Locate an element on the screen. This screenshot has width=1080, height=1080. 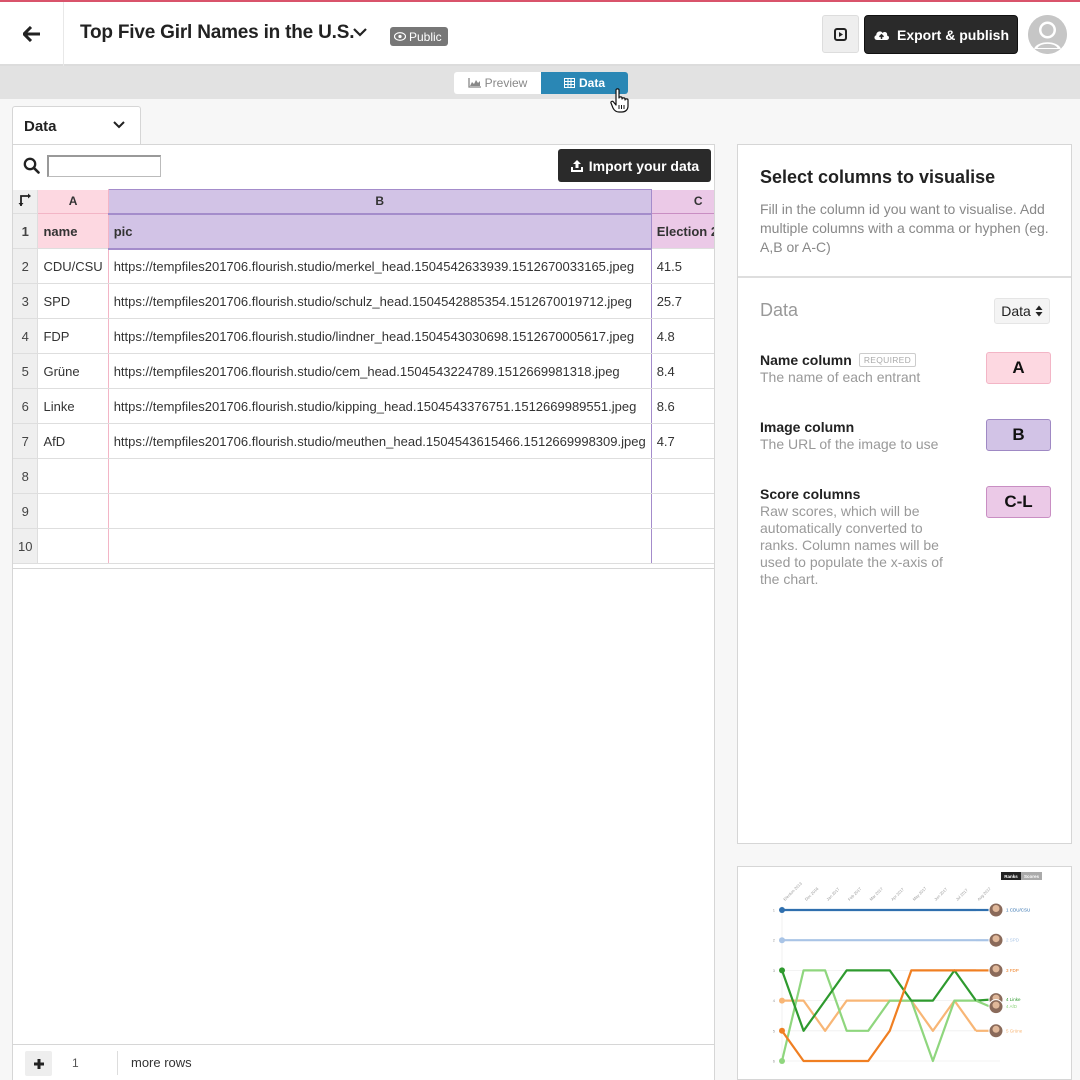
more-rows-label: more rows is located at coordinates (161, 1062).